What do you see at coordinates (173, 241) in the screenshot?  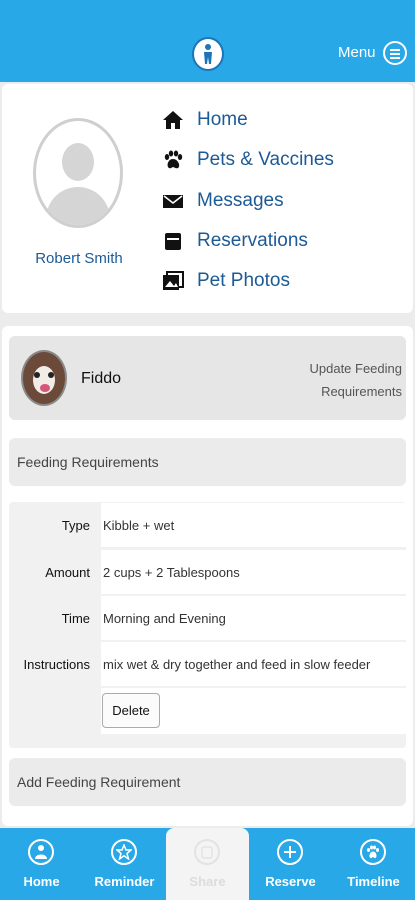 I see `calendar-icon` at bounding box center [173, 241].